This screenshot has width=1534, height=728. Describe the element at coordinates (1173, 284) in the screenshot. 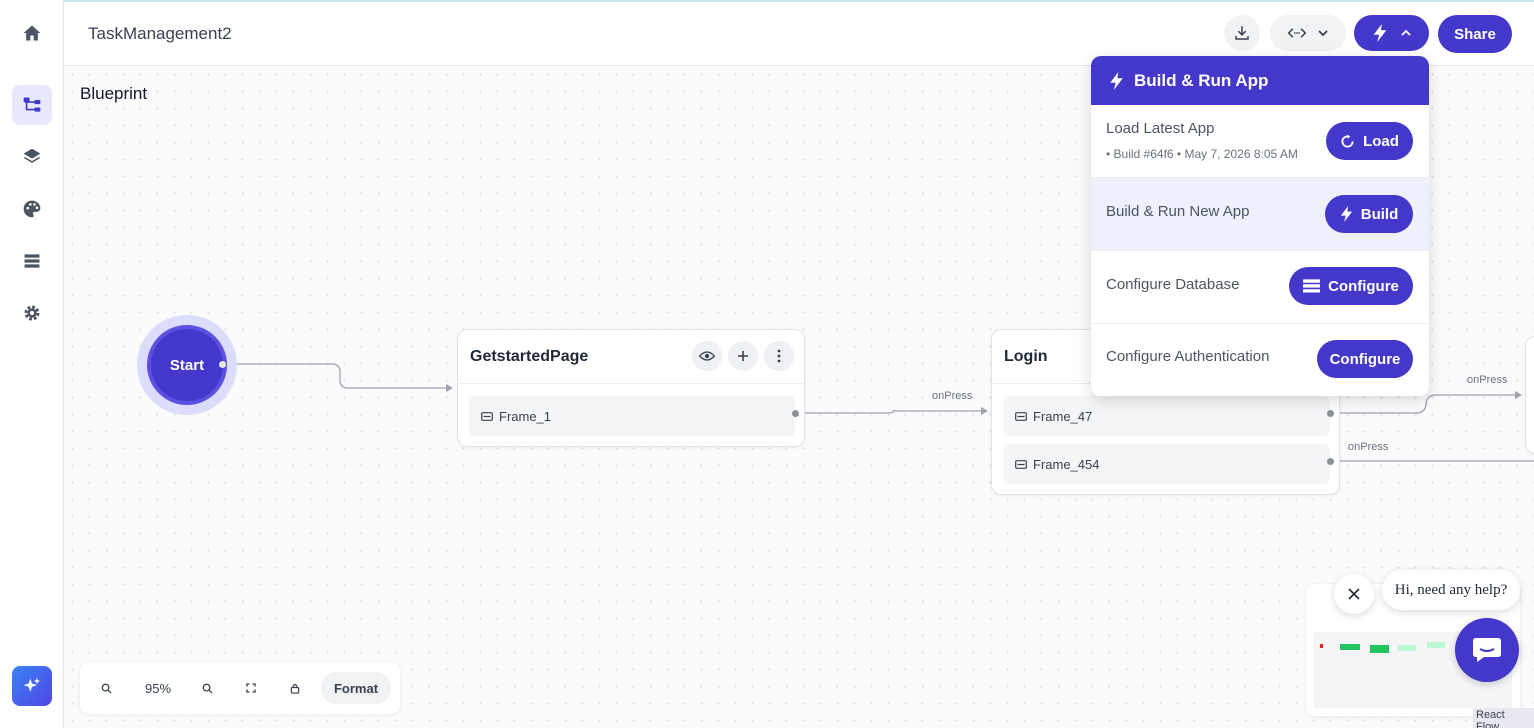

I see `row-label: Configure Database` at that location.